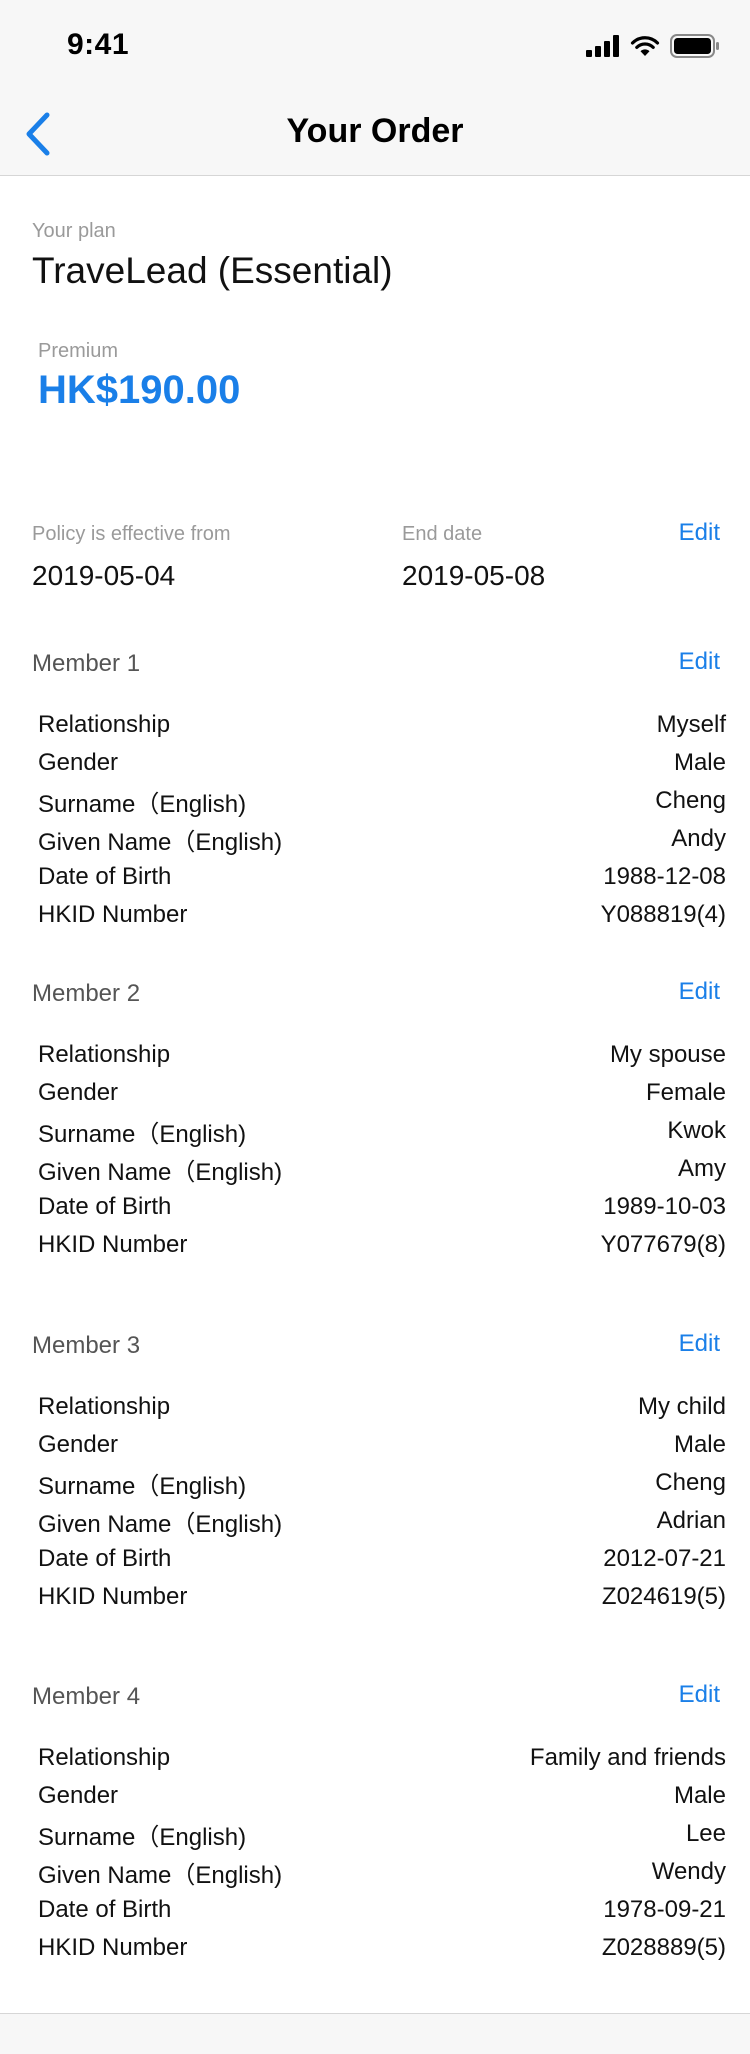 The image size is (750, 2054). I want to click on detail-row: HKID Number Y088819(4), so click(382, 915).